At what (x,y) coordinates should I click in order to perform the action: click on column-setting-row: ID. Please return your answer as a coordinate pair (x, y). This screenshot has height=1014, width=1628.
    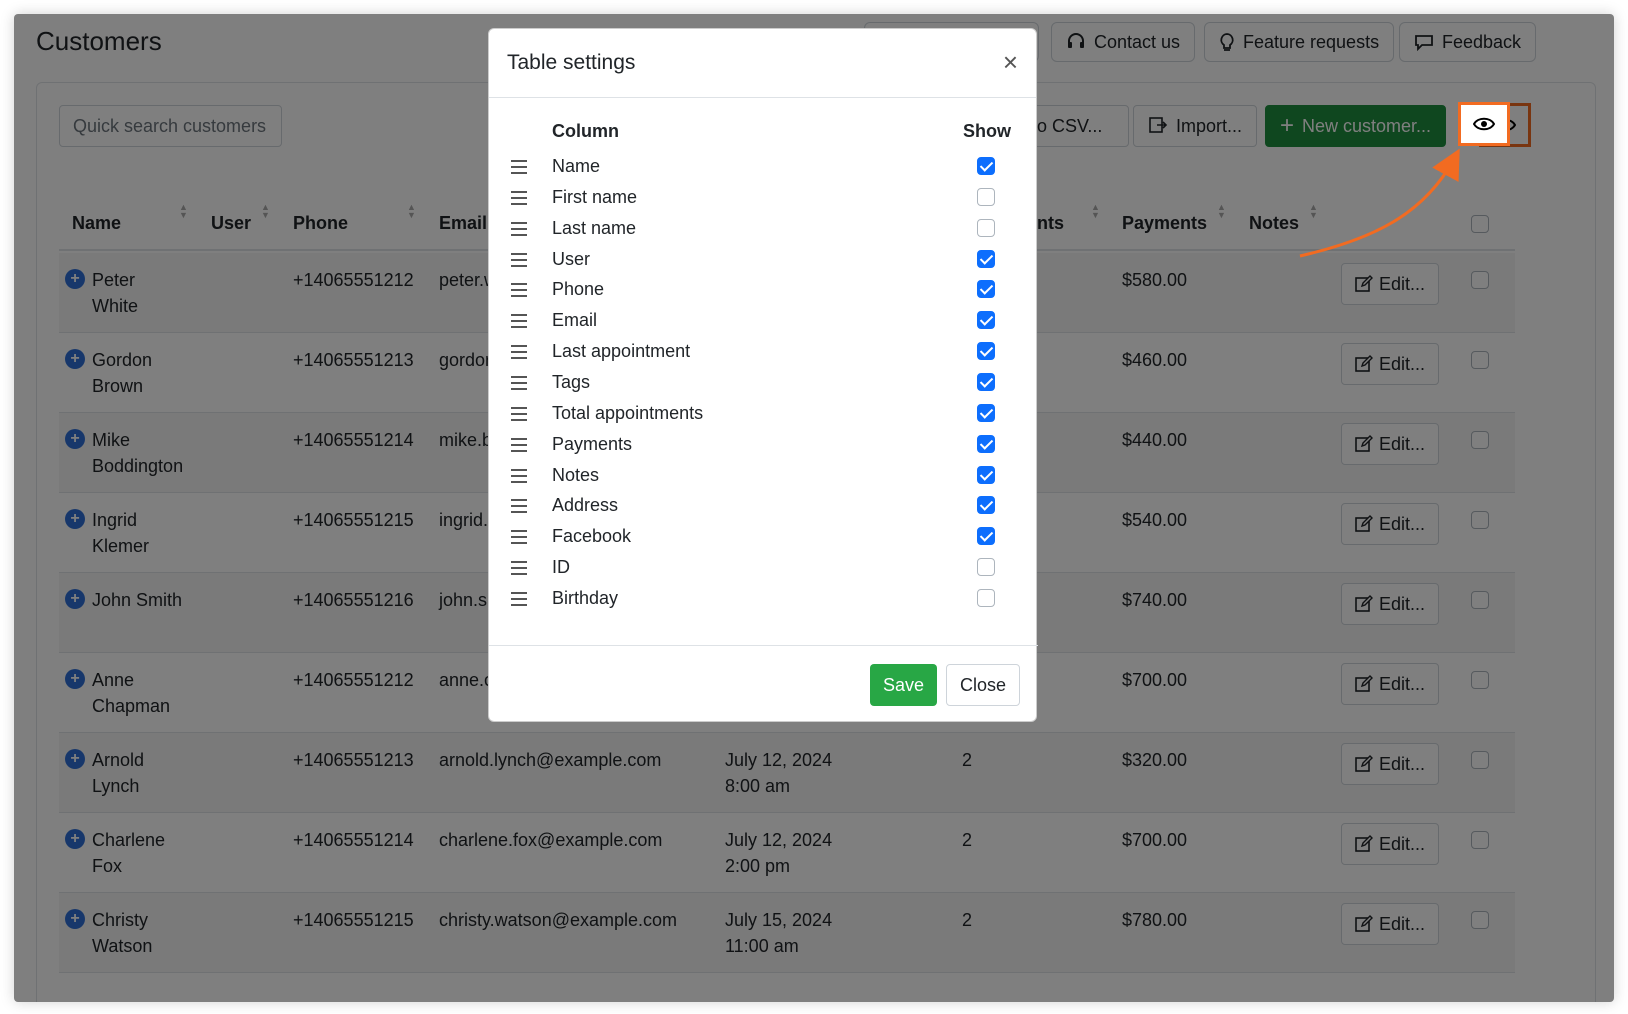
    Looking at the image, I should click on (763, 570).